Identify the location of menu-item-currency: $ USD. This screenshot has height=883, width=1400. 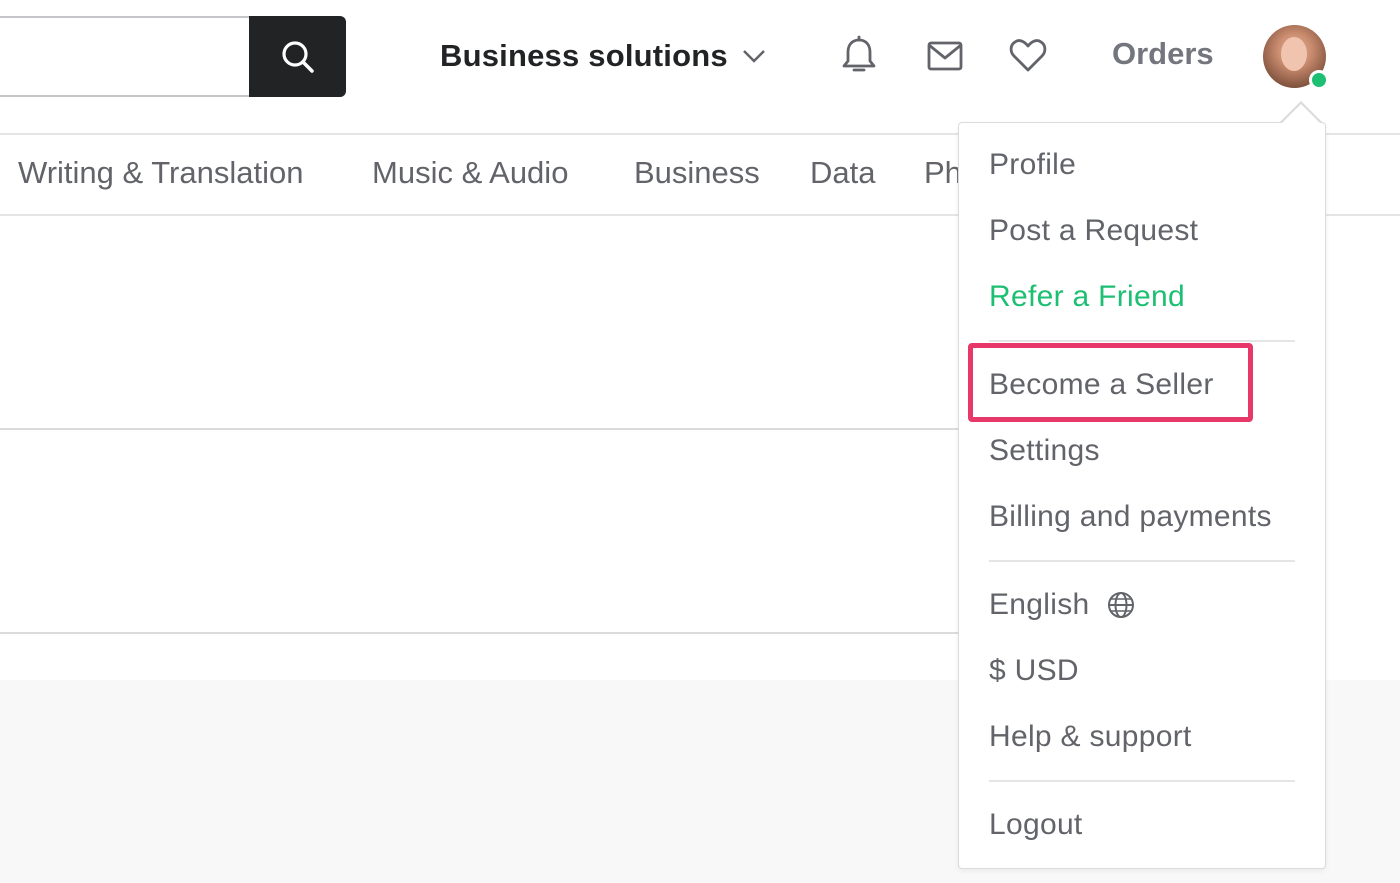
(1034, 671).